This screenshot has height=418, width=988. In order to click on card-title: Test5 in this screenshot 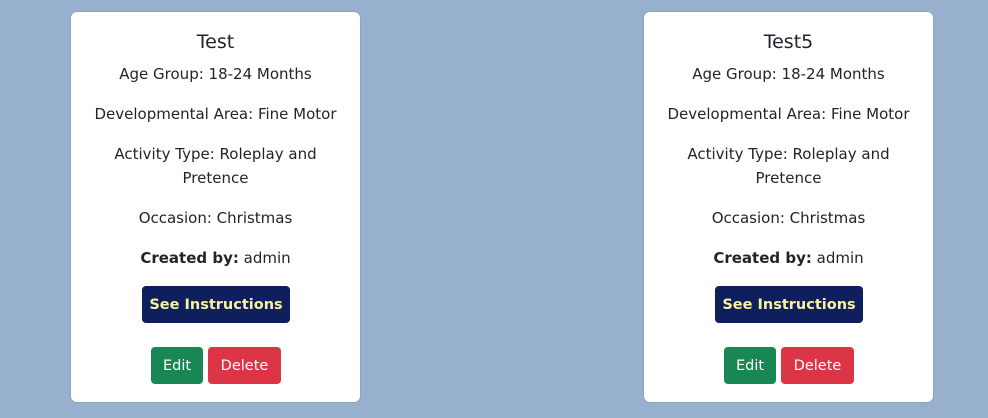, I will do `click(788, 42)`.